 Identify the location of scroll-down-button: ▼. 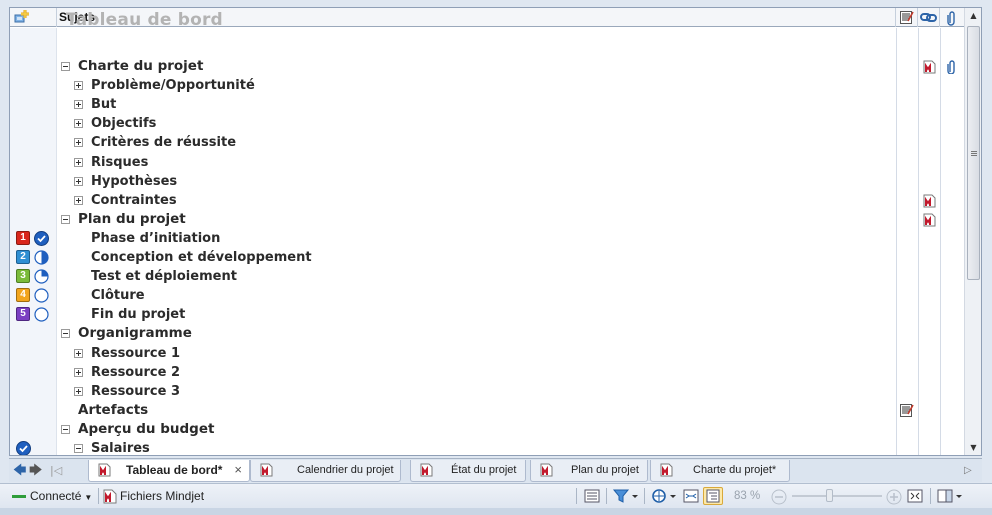
(973, 447).